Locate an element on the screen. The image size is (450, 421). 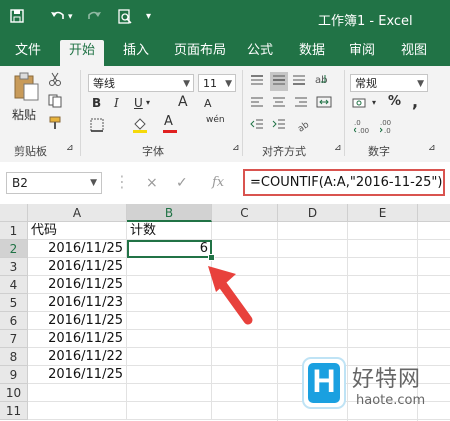
column-header-d: D is located at coordinates (313, 213).